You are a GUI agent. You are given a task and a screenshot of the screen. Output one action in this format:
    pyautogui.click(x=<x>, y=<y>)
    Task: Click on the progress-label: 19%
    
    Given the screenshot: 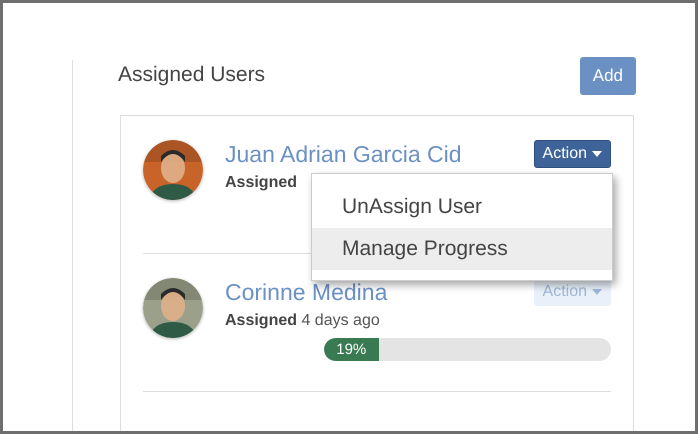 What is the action you would take?
    pyautogui.click(x=351, y=349)
    